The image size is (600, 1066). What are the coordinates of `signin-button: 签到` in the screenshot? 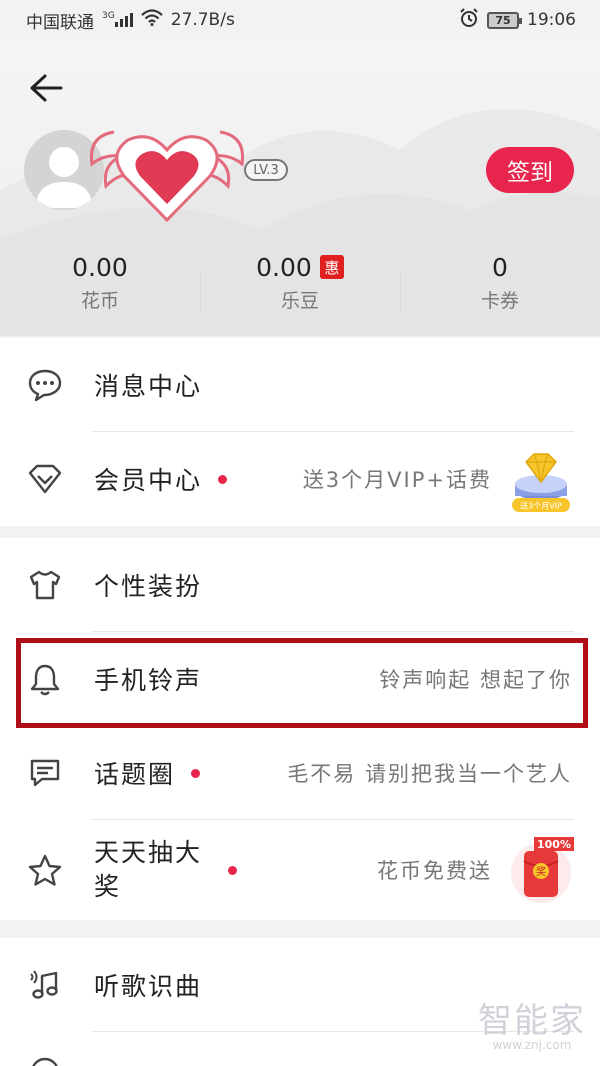 It's located at (530, 170).